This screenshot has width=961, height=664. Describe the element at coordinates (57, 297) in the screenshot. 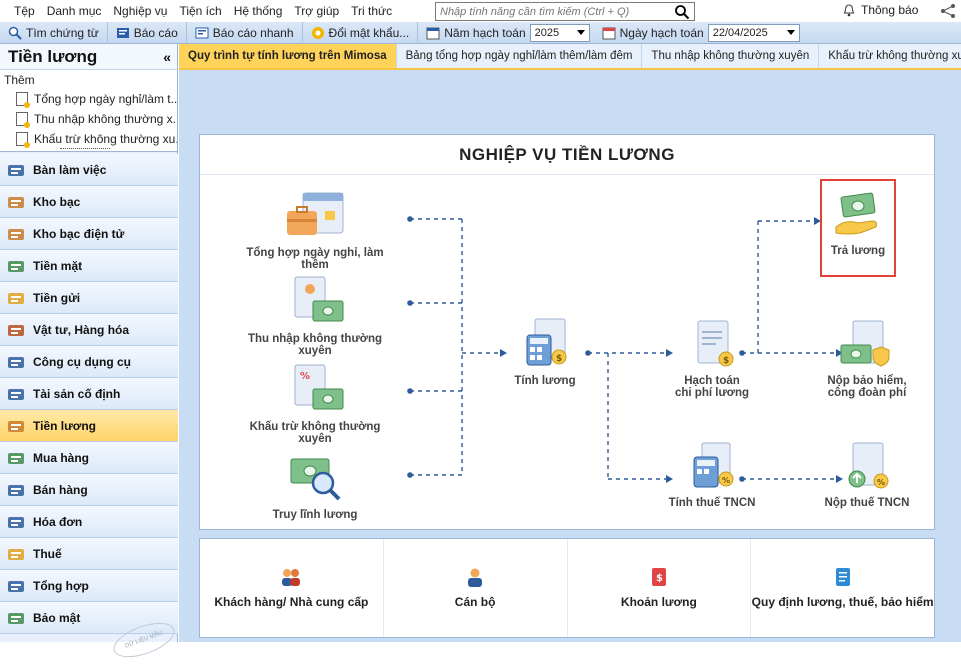

I see `sidebar-item-label: Tiền gửi` at that location.